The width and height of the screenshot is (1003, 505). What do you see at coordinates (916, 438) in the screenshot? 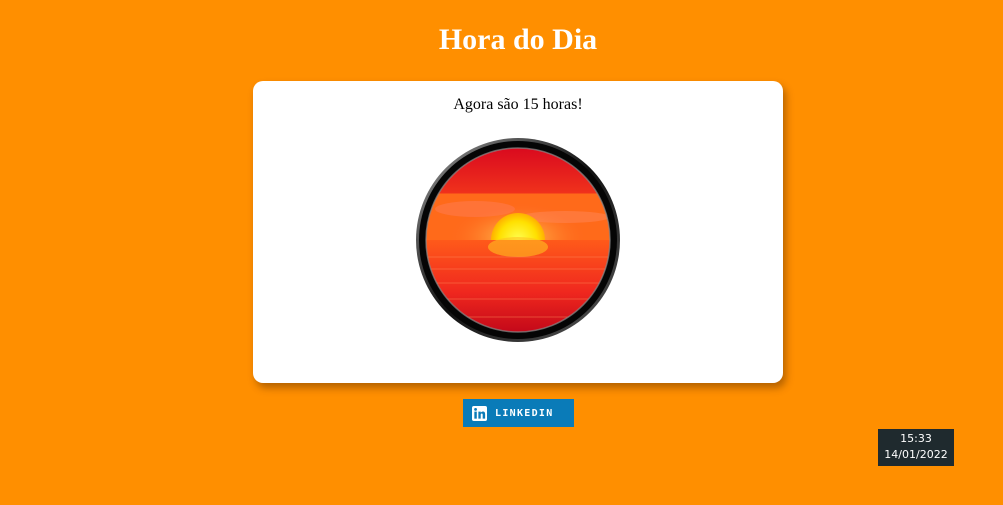
I see `clock-time: 15:33` at bounding box center [916, 438].